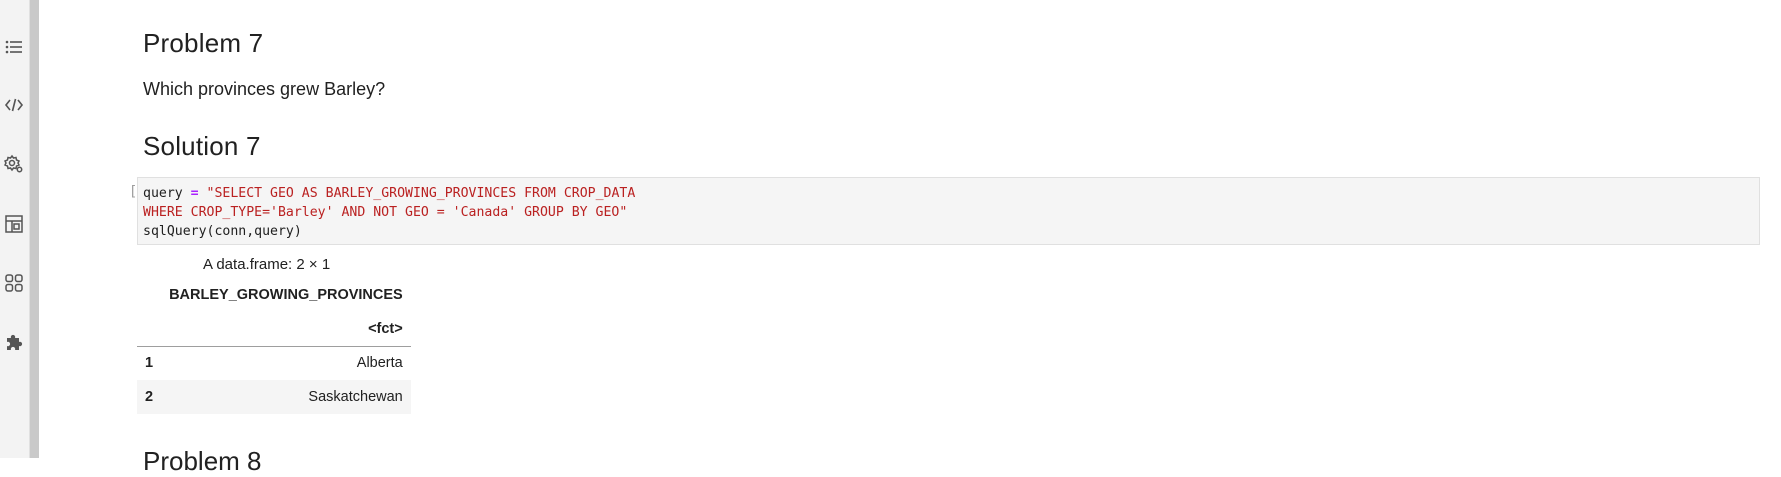 This screenshot has width=1781, height=477. I want to click on row-value: Saskatchewan, so click(355, 397).